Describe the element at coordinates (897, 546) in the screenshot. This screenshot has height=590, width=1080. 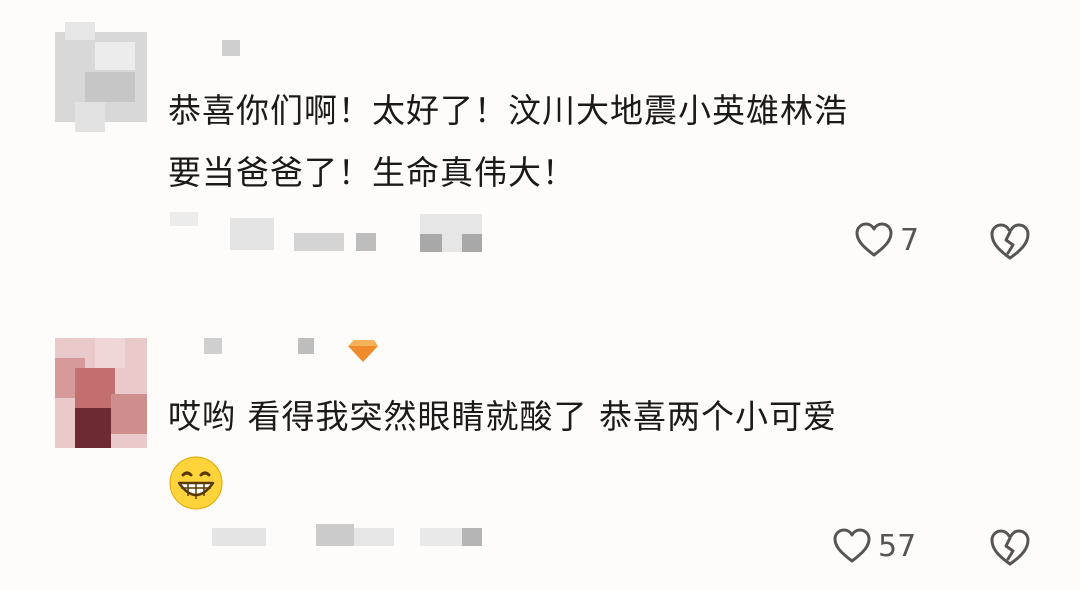
I see `like-count: 57` at that location.